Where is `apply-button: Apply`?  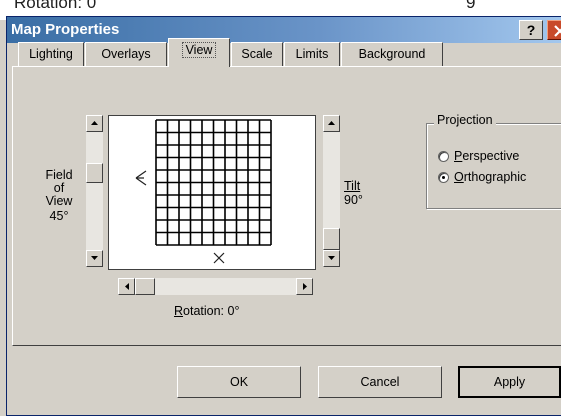 apply-button: Apply is located at coordinates (509, 382).